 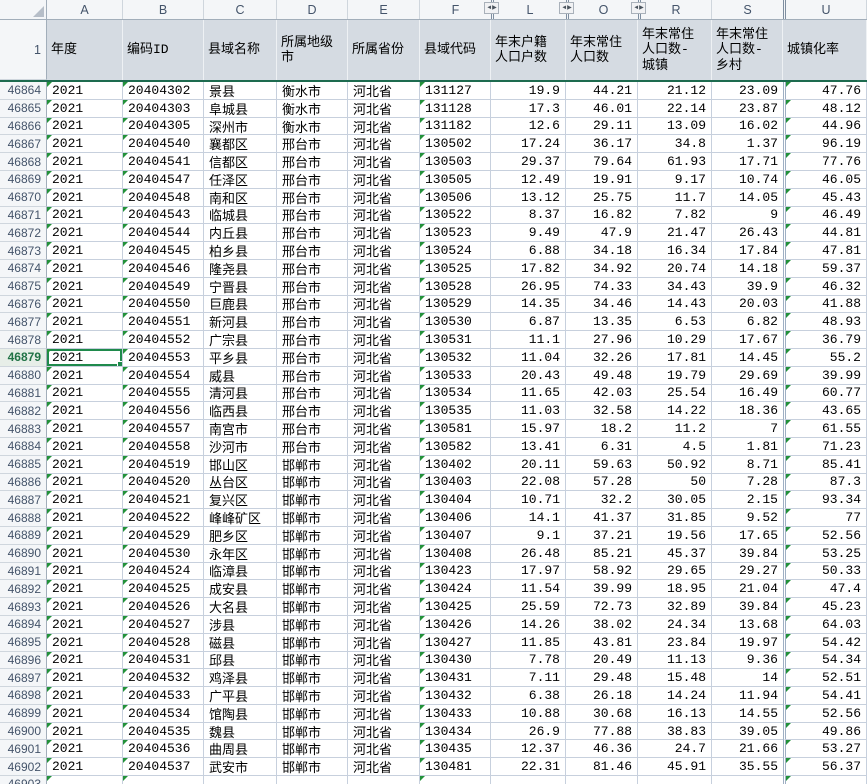 I want to click on cell-L46896: 7.78, so click(x=528, y=660).